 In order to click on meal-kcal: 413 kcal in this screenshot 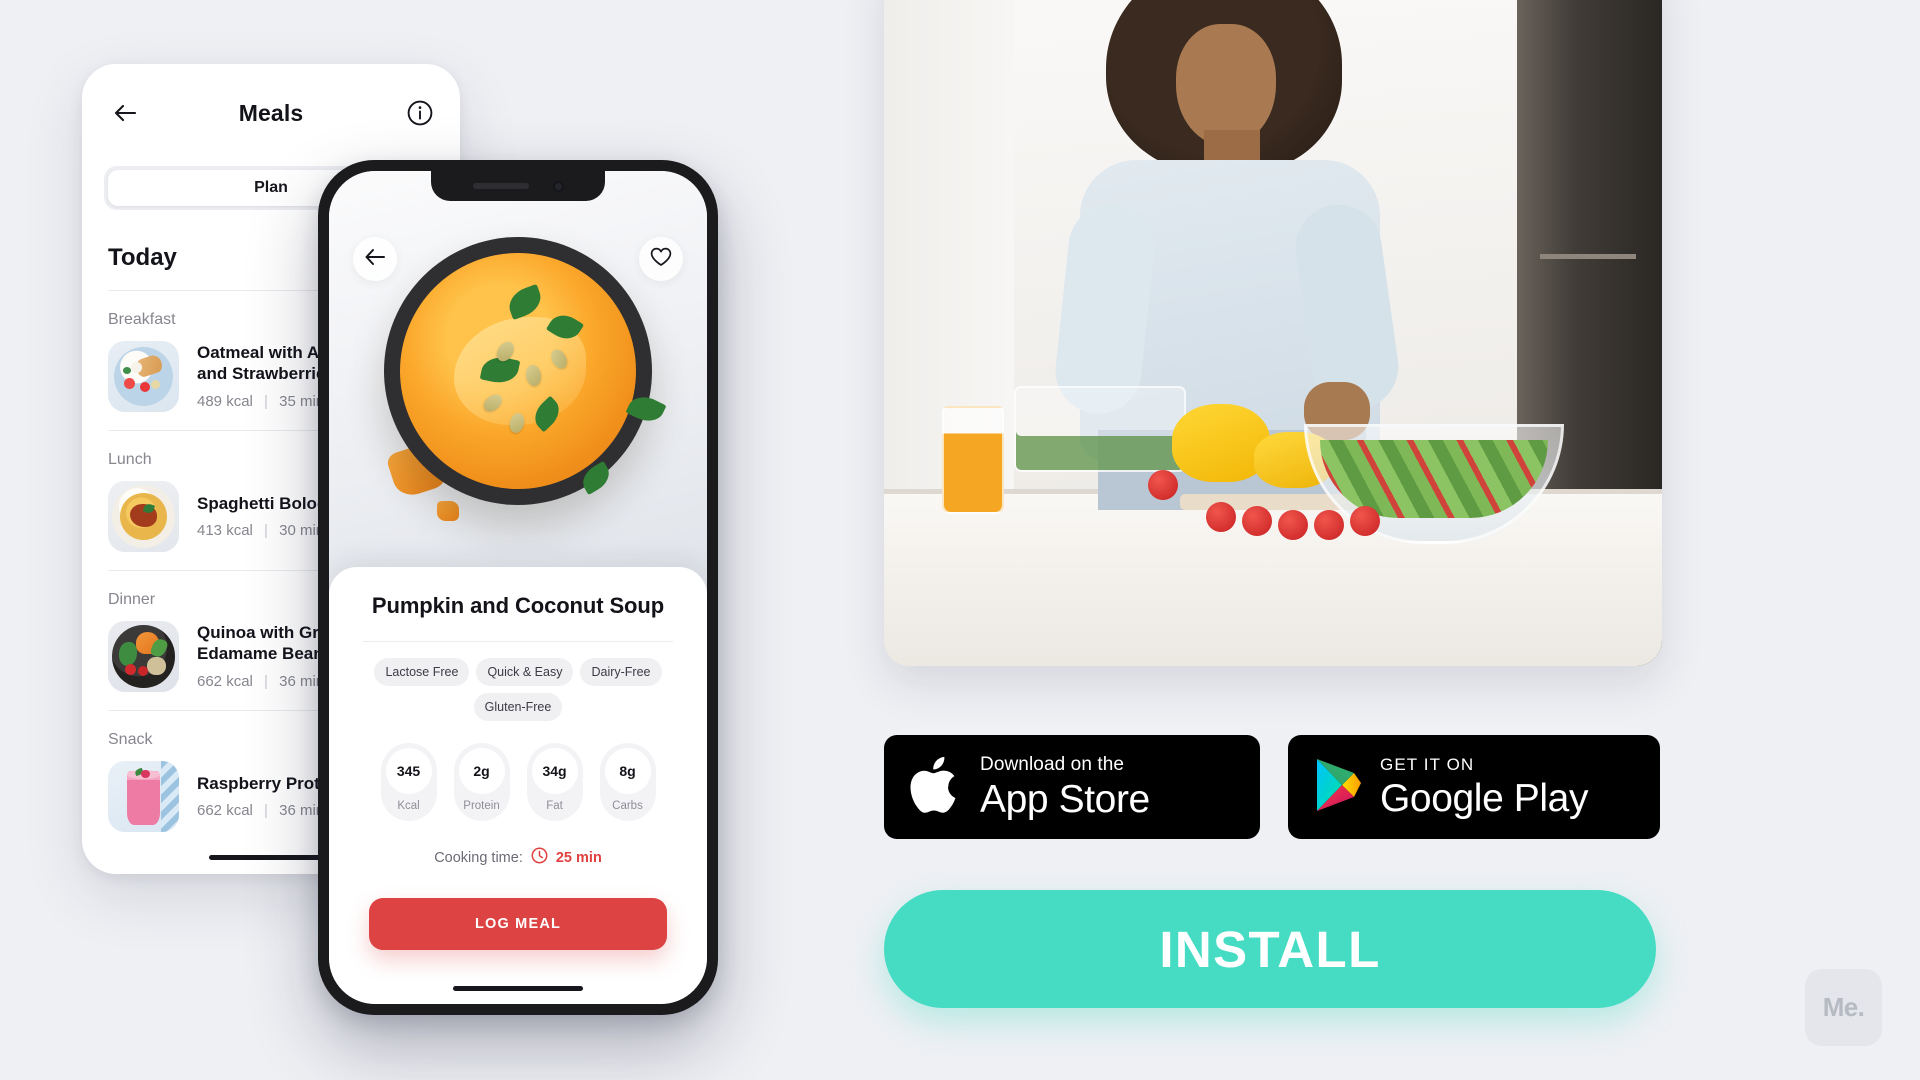, I will do `click(225, 531)`.